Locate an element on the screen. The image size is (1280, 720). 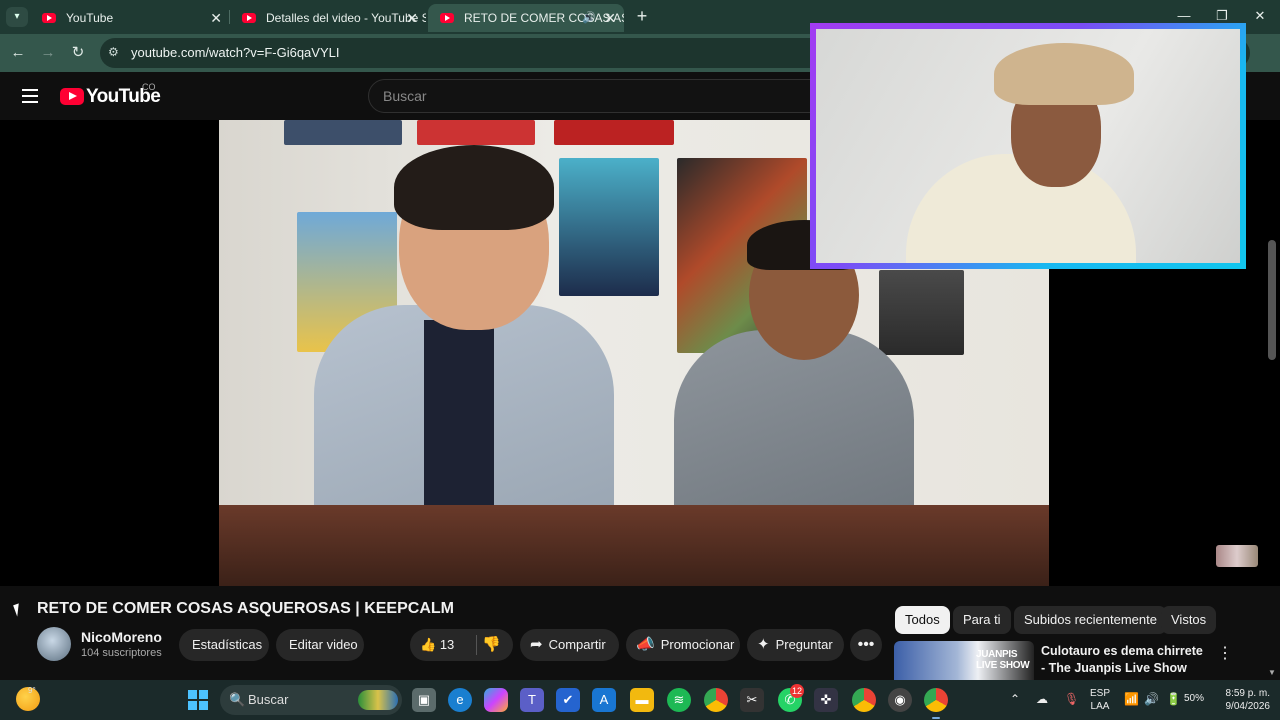
search-highlight-icon is located at coordinates (378, 700).